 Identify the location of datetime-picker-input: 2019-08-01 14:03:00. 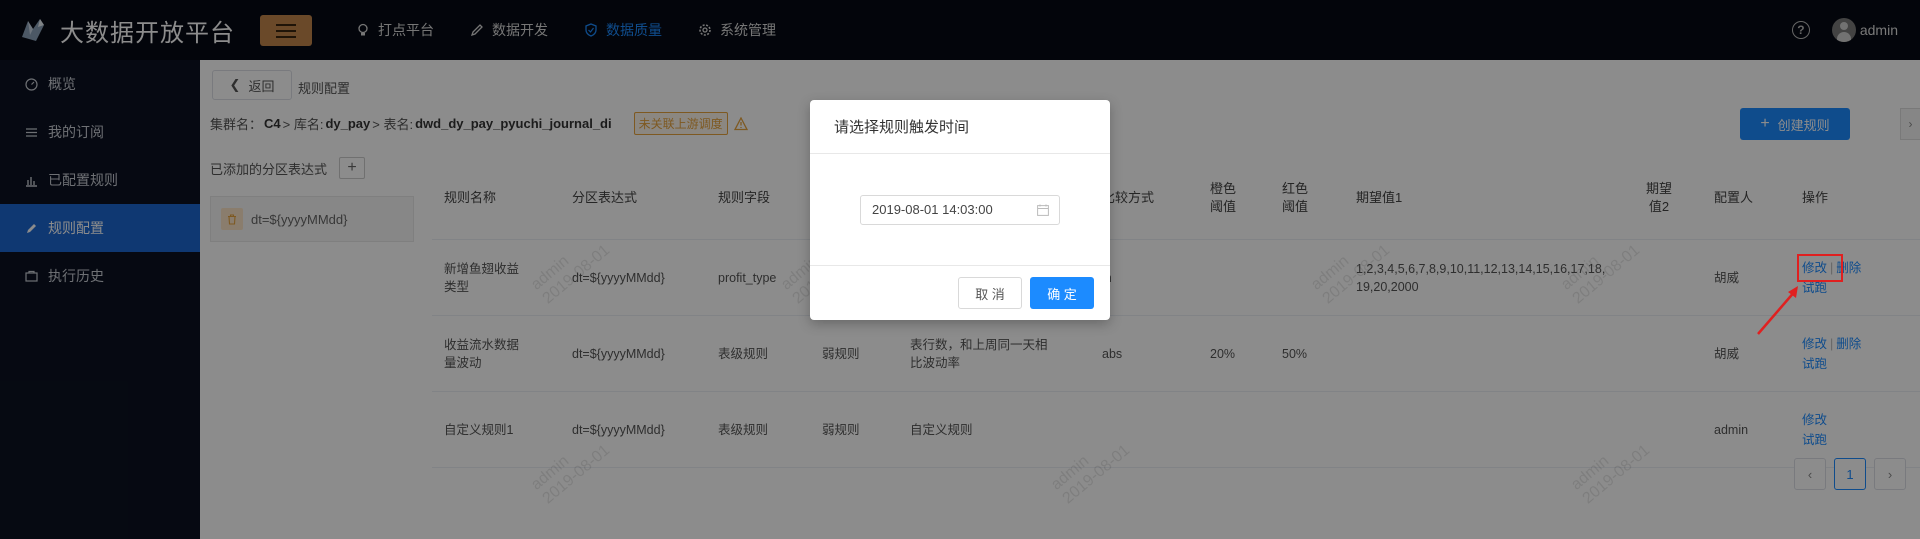
(960, 209).